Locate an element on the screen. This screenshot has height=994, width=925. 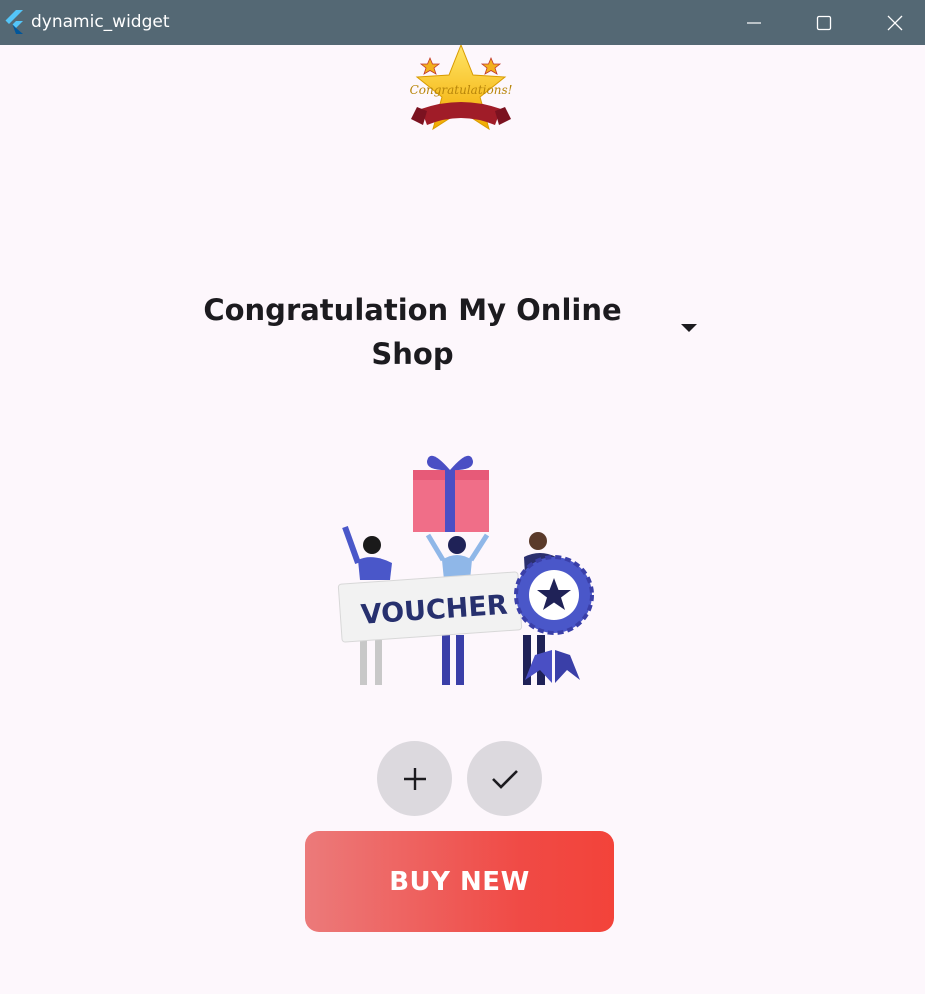
plus-icon is located at coordinates (414, 778).